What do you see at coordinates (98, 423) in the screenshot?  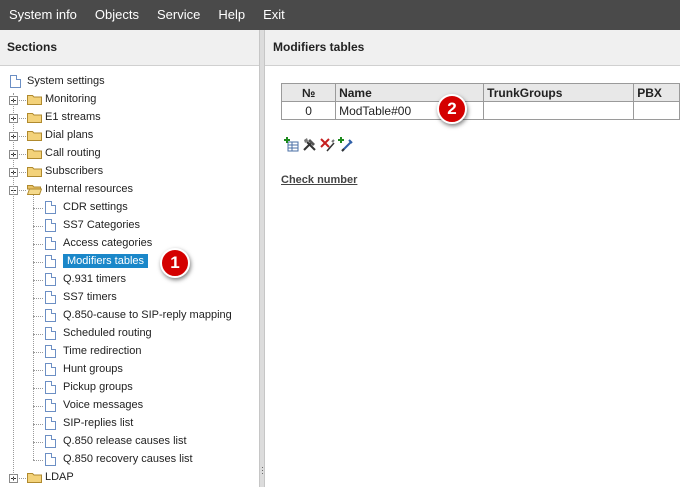 I see `sidebar-item-sip-replies-list: SIP-replies list` at bounding box center [98, 423].